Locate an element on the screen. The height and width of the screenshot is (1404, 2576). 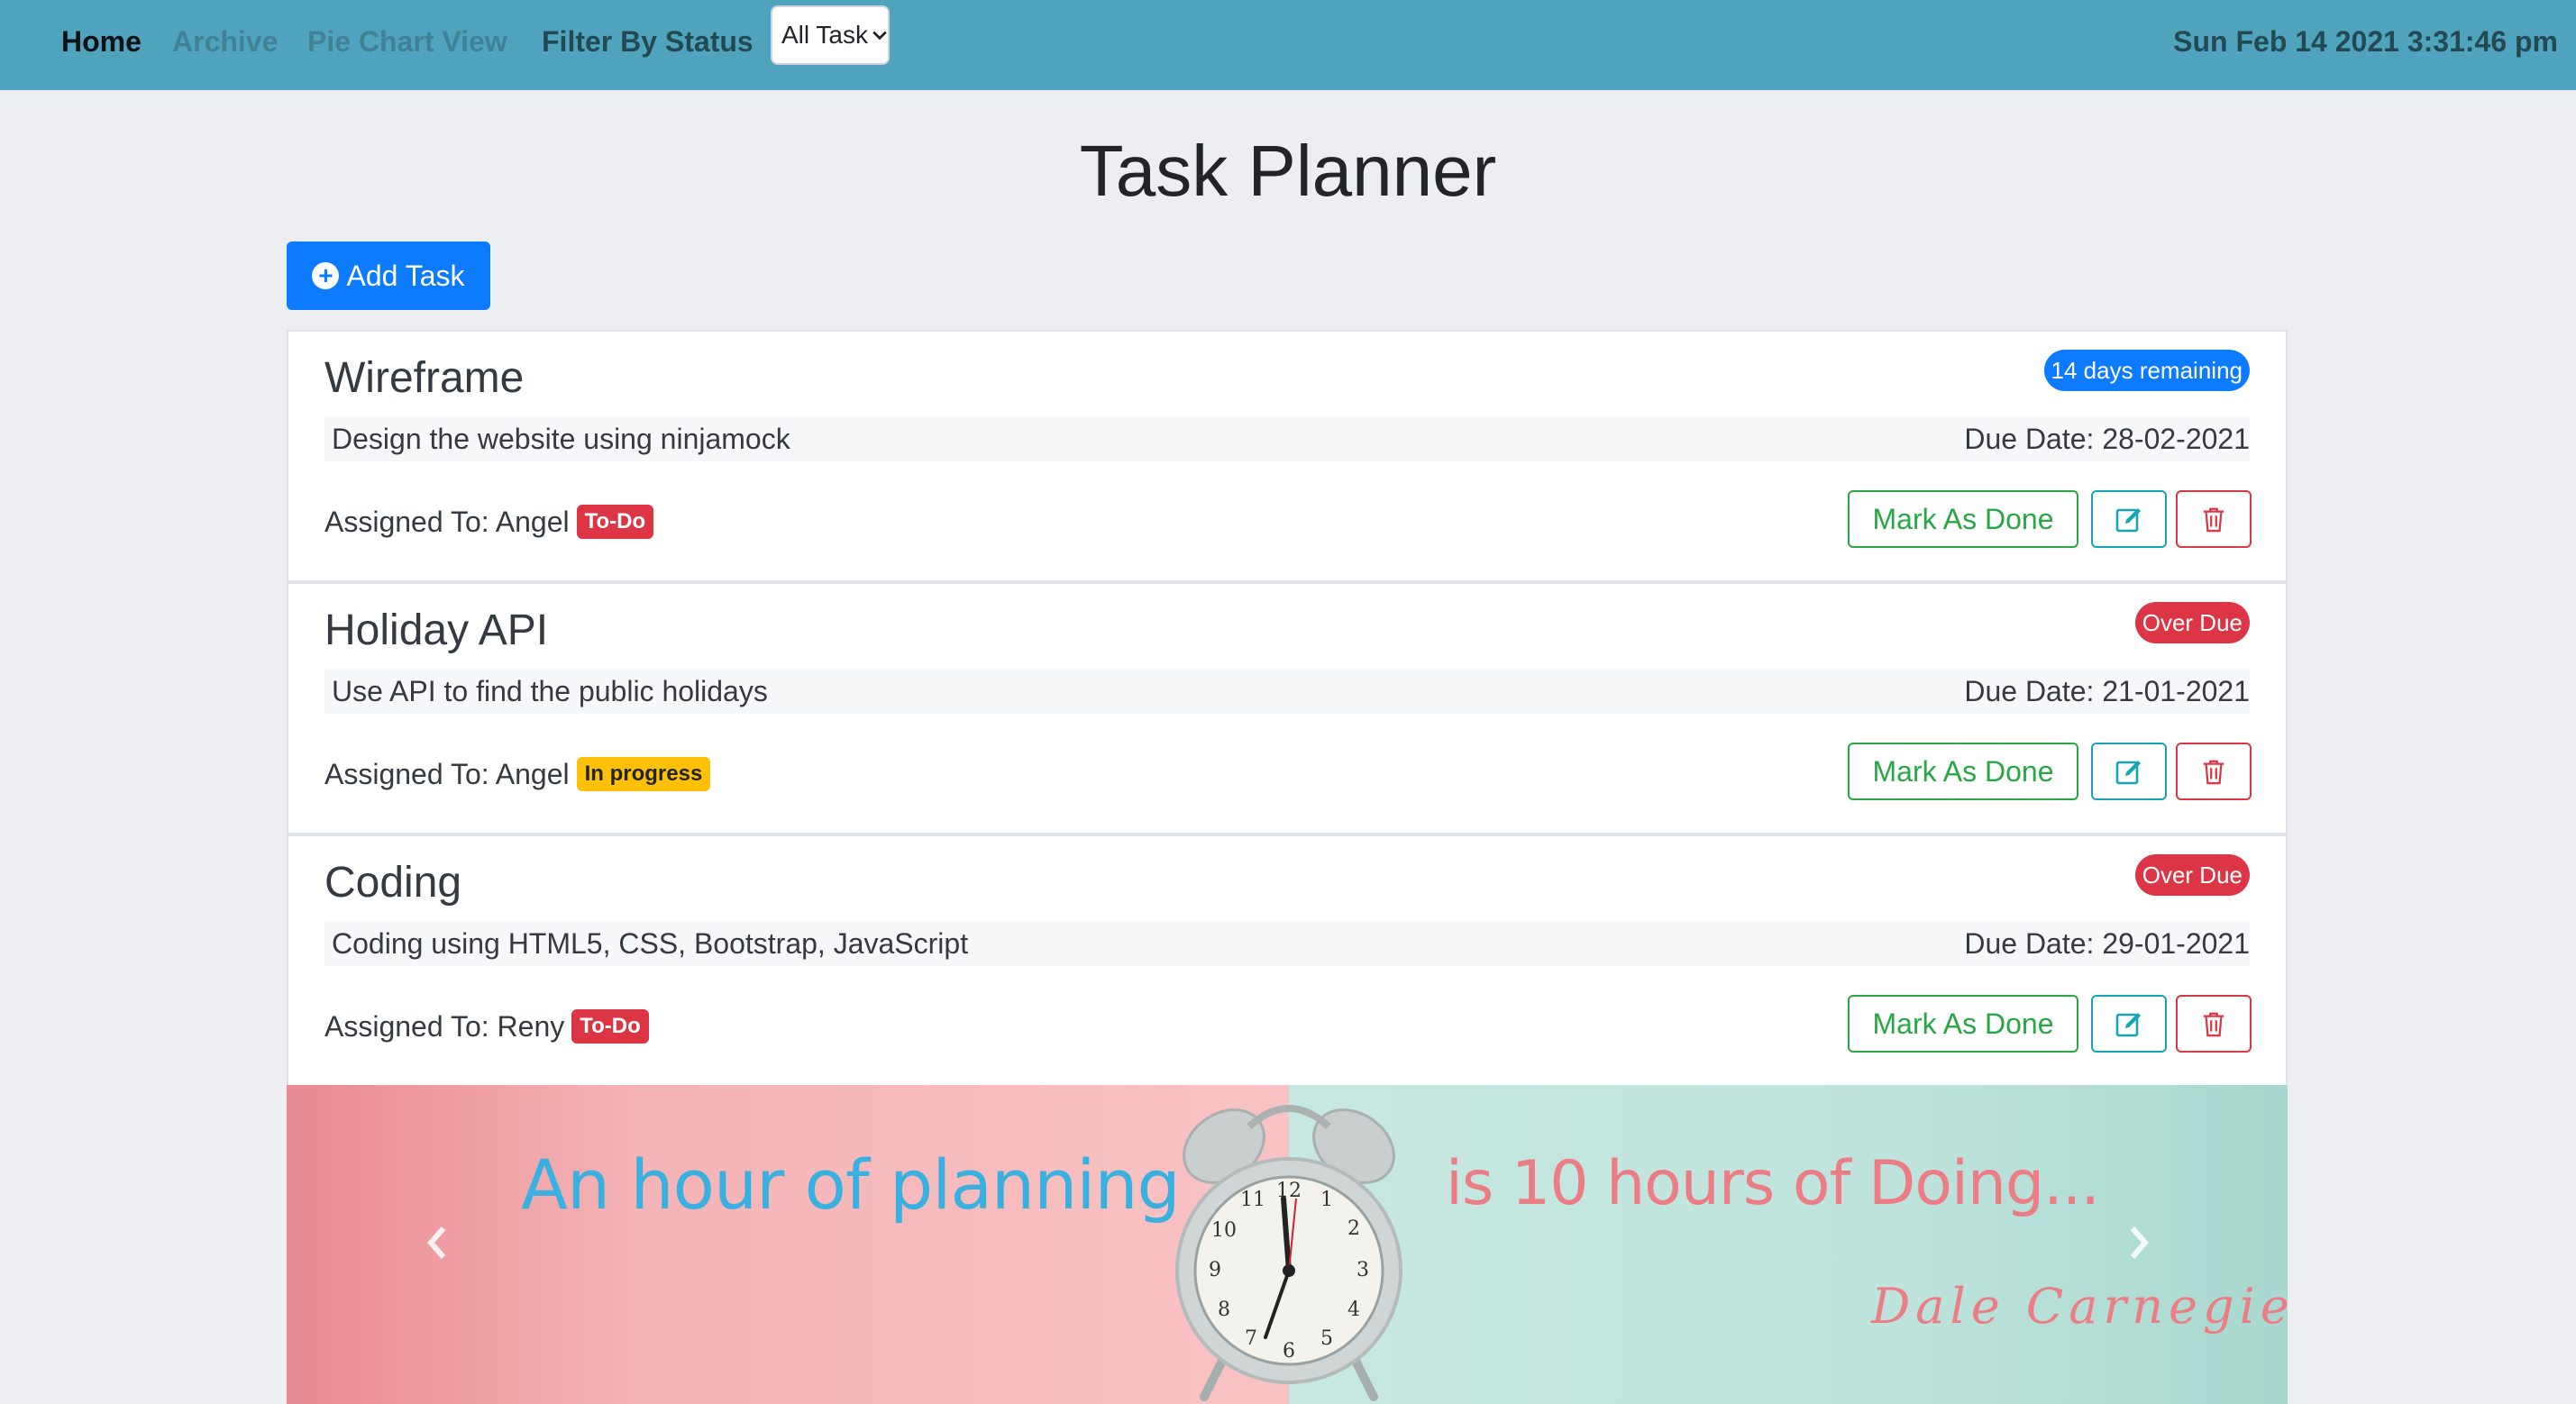
svg-text: 2 is located at coordinates (1353, 1228).